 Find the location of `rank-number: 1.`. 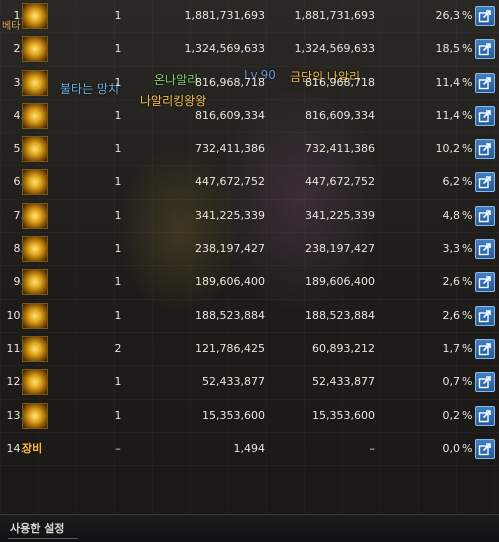

rank-number: 1. is located at coordinates (19, 15).